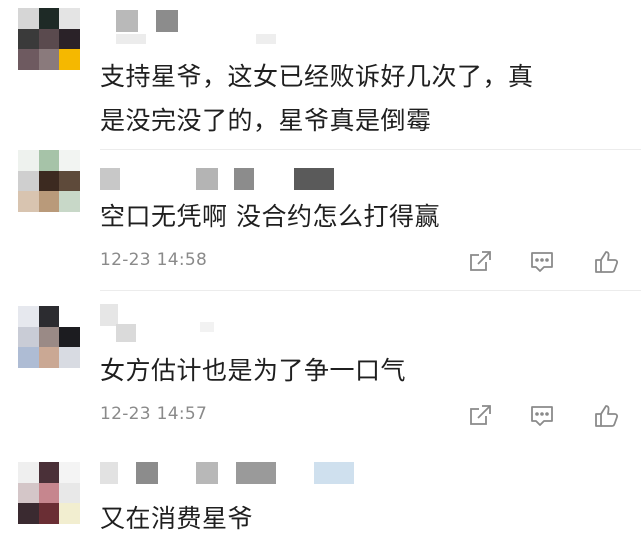  Describe the element at coordinates (177, 518) in the screenshot. I see `comment-text: 又在消费星爷` at that location.